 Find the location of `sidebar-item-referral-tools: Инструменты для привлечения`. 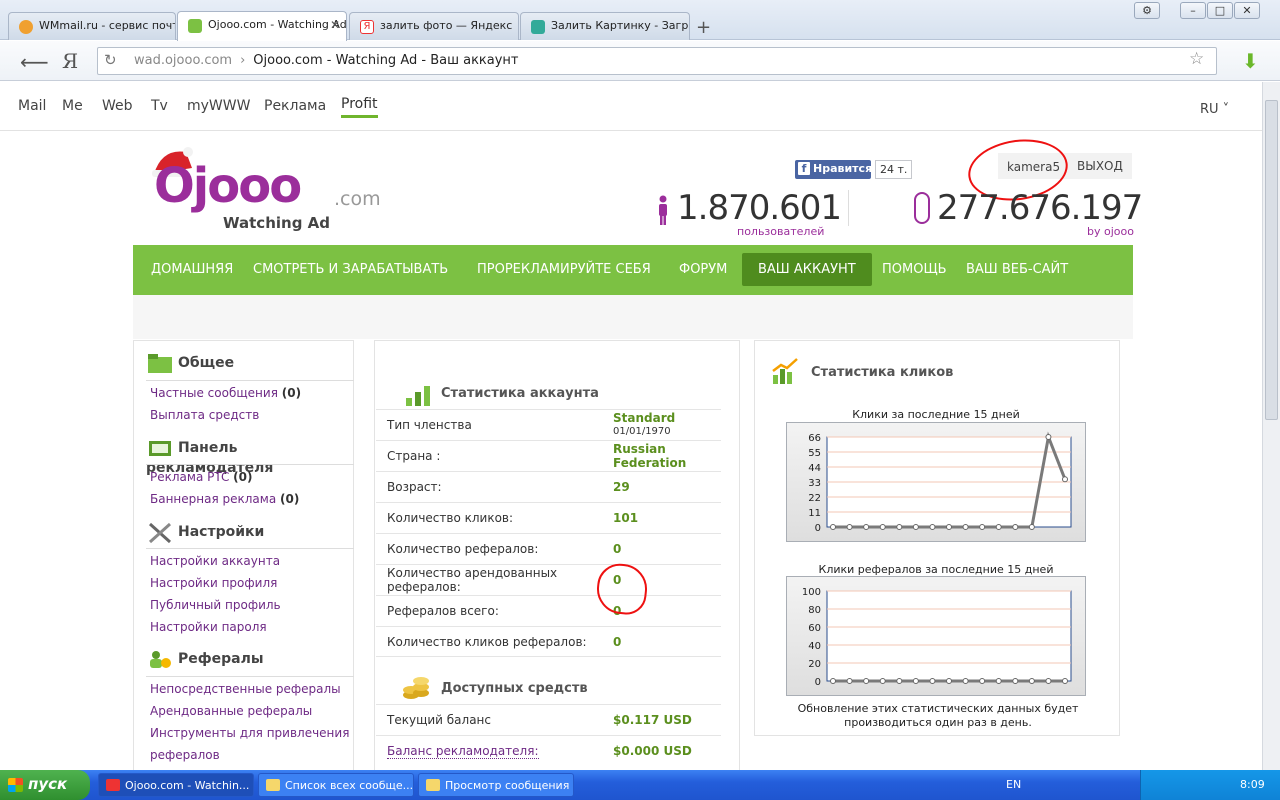

sidebar-item-referral-tools: Инструменты для привлечения is located at coordinates (249, 733).